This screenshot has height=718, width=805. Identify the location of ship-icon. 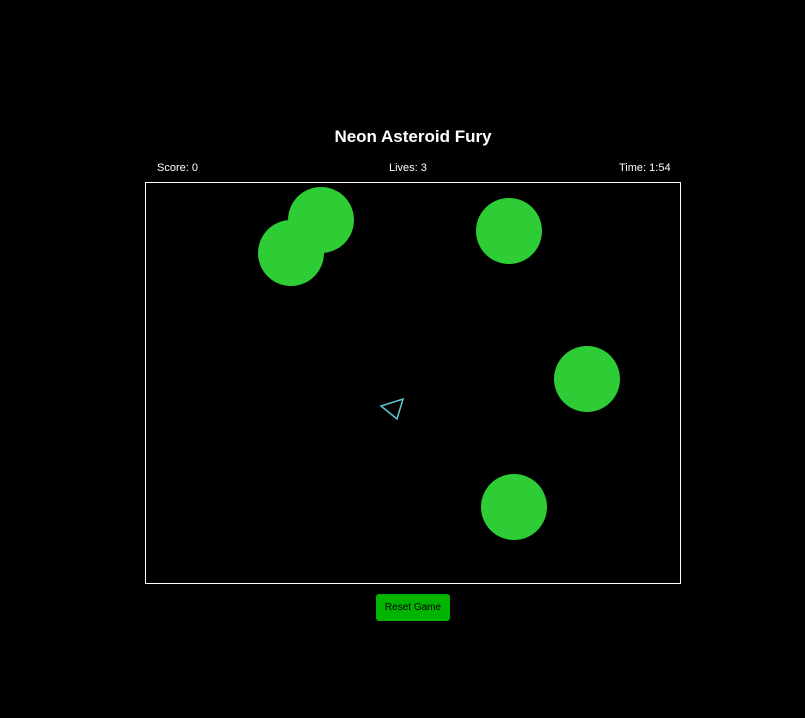
(392, 409).